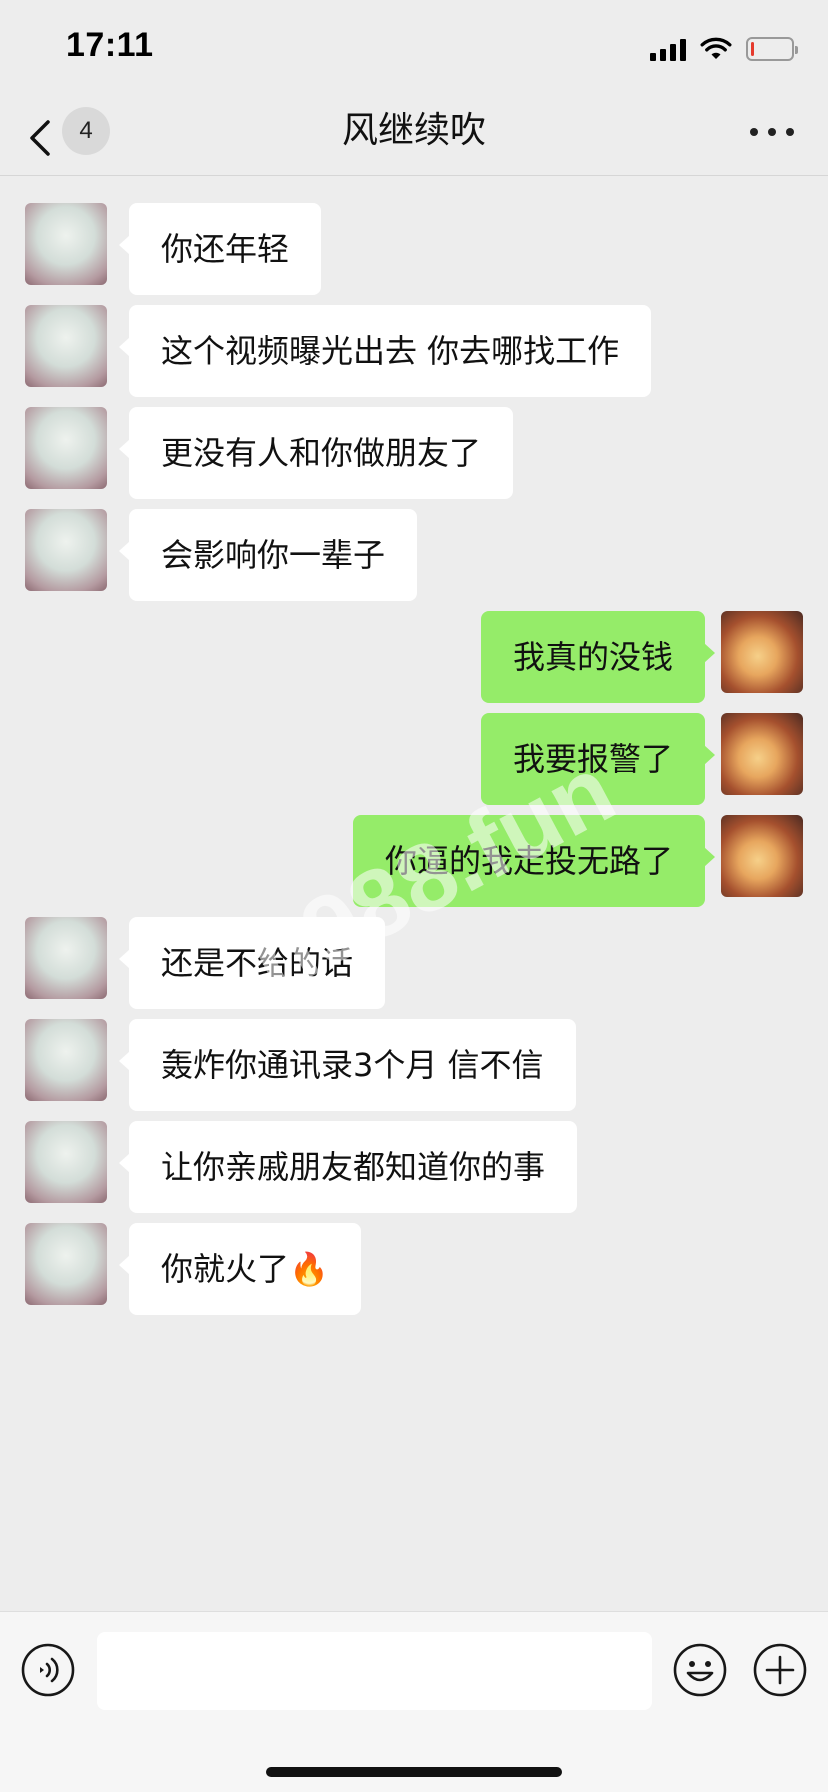  Describe the element at coordinates (385, 351) in the screenshot. I see `message-bubble: 这个视频曝光出去 你去哪找工作` at that location.